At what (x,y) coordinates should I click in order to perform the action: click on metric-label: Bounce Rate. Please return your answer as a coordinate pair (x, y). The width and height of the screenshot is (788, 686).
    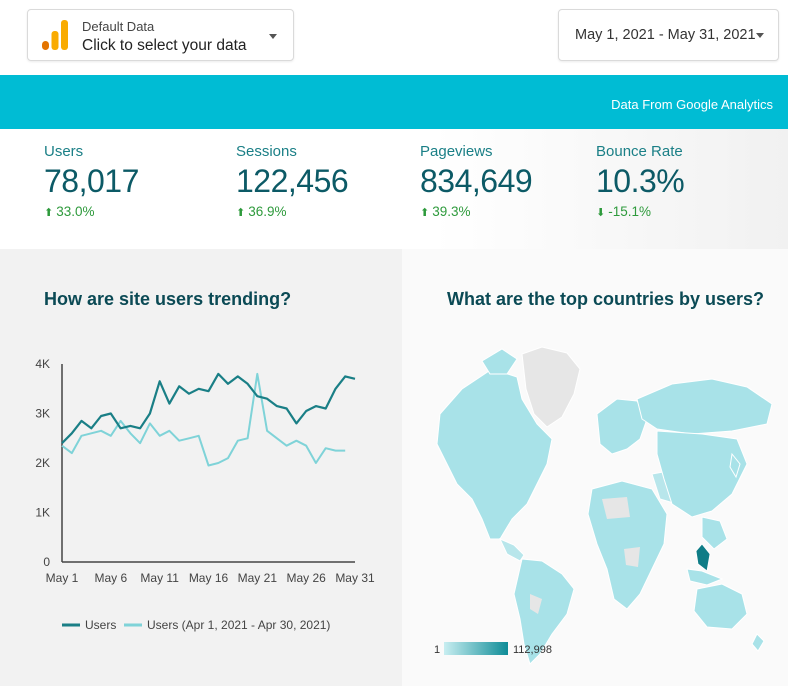
    Looking at the image, I should click on (639, 151).